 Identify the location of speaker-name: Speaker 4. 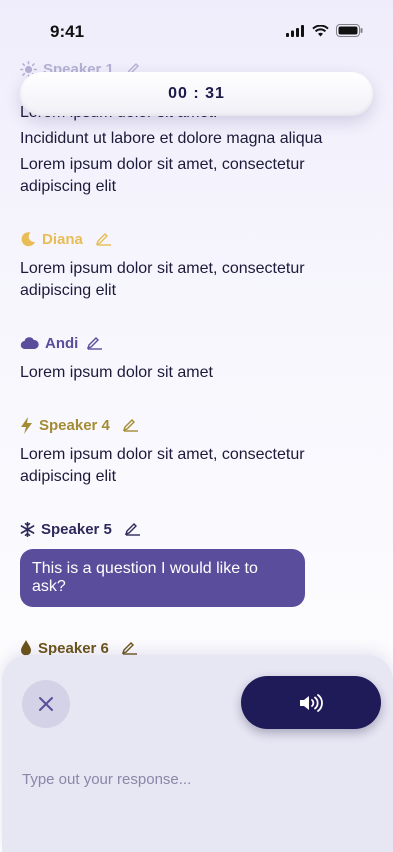
(74, 425).